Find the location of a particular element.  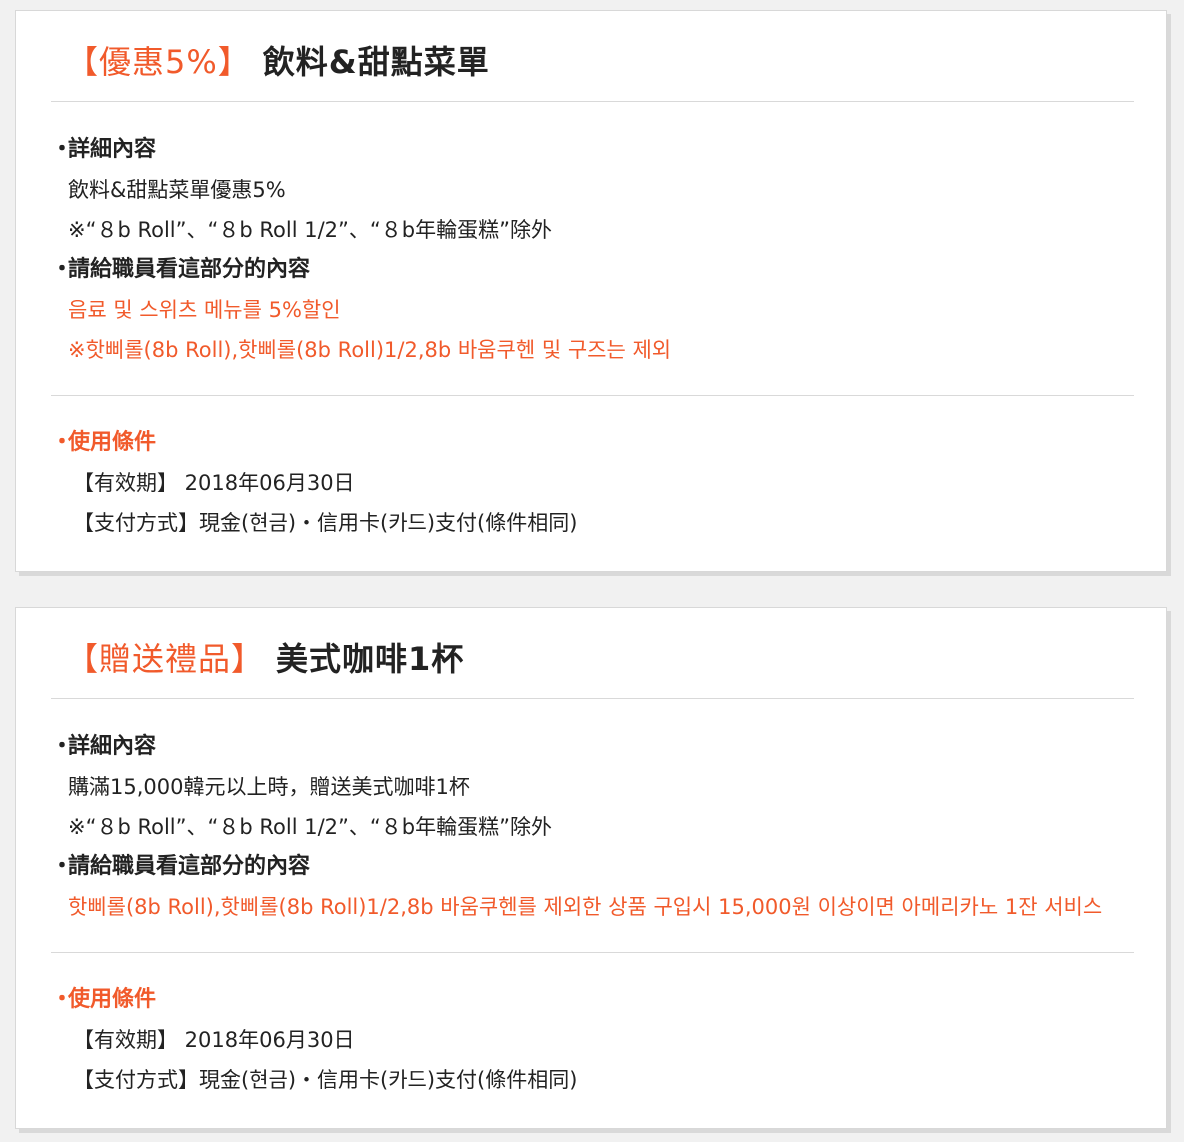

coupon-title: 【優惠5%】 飲料&甜點菜單 is located at coordinates (278, 60).